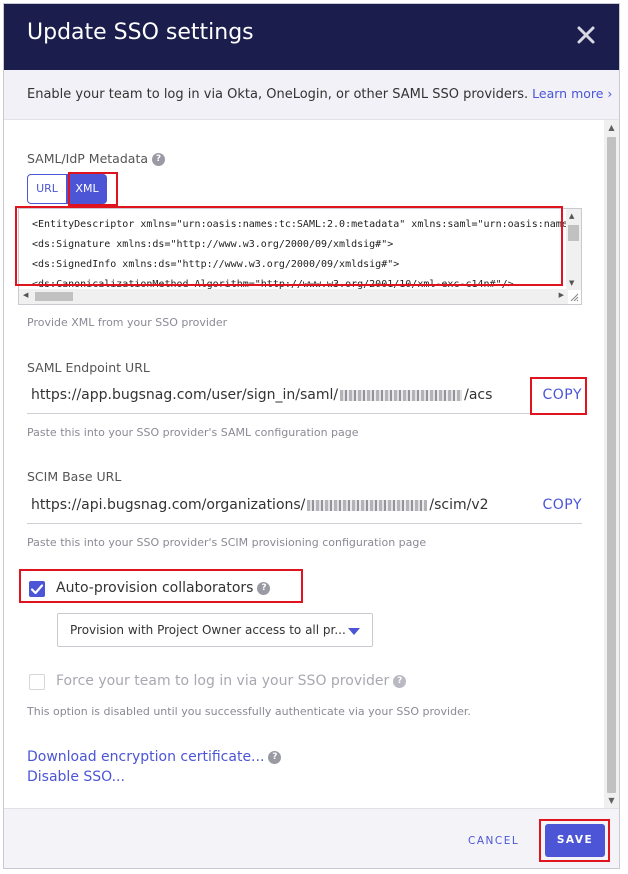  Describe the element at coordinates (168, 505) in the screenshot. I see `scim-url-prefix: https://api.bugsnag.com/organizations/` at that location.